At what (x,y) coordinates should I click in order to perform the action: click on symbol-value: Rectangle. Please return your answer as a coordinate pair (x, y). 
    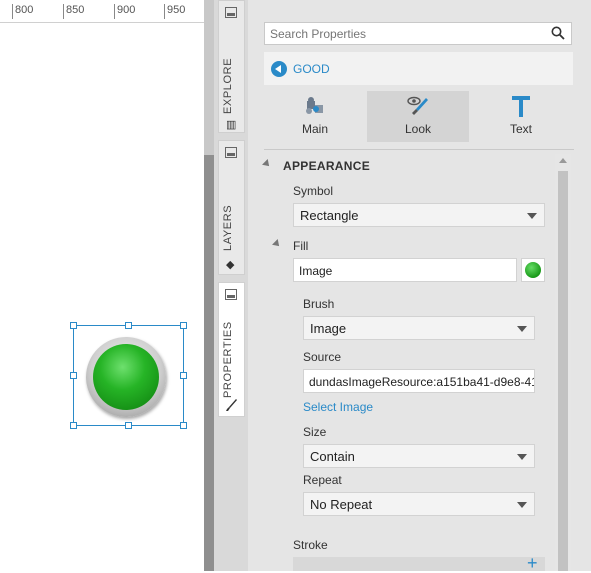
    Looking at the image, I should click on (329, 215).